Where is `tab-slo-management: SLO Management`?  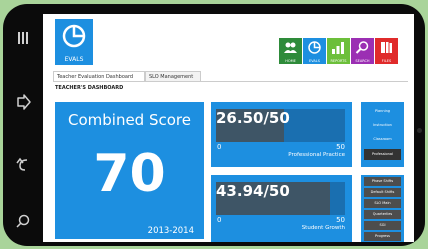 tab-slo-management: SLO Management is located at coordinates (173, 76).